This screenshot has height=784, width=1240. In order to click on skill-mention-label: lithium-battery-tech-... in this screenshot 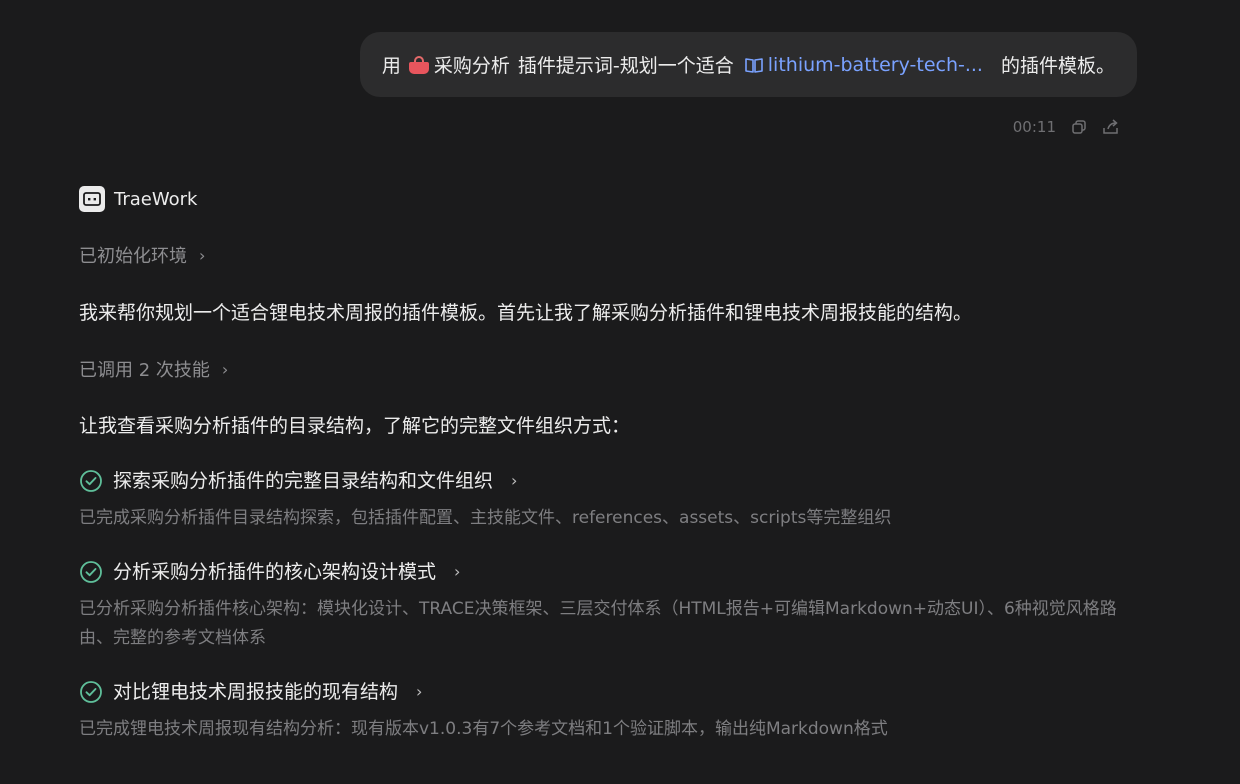, I will do `click(875, 64)`.